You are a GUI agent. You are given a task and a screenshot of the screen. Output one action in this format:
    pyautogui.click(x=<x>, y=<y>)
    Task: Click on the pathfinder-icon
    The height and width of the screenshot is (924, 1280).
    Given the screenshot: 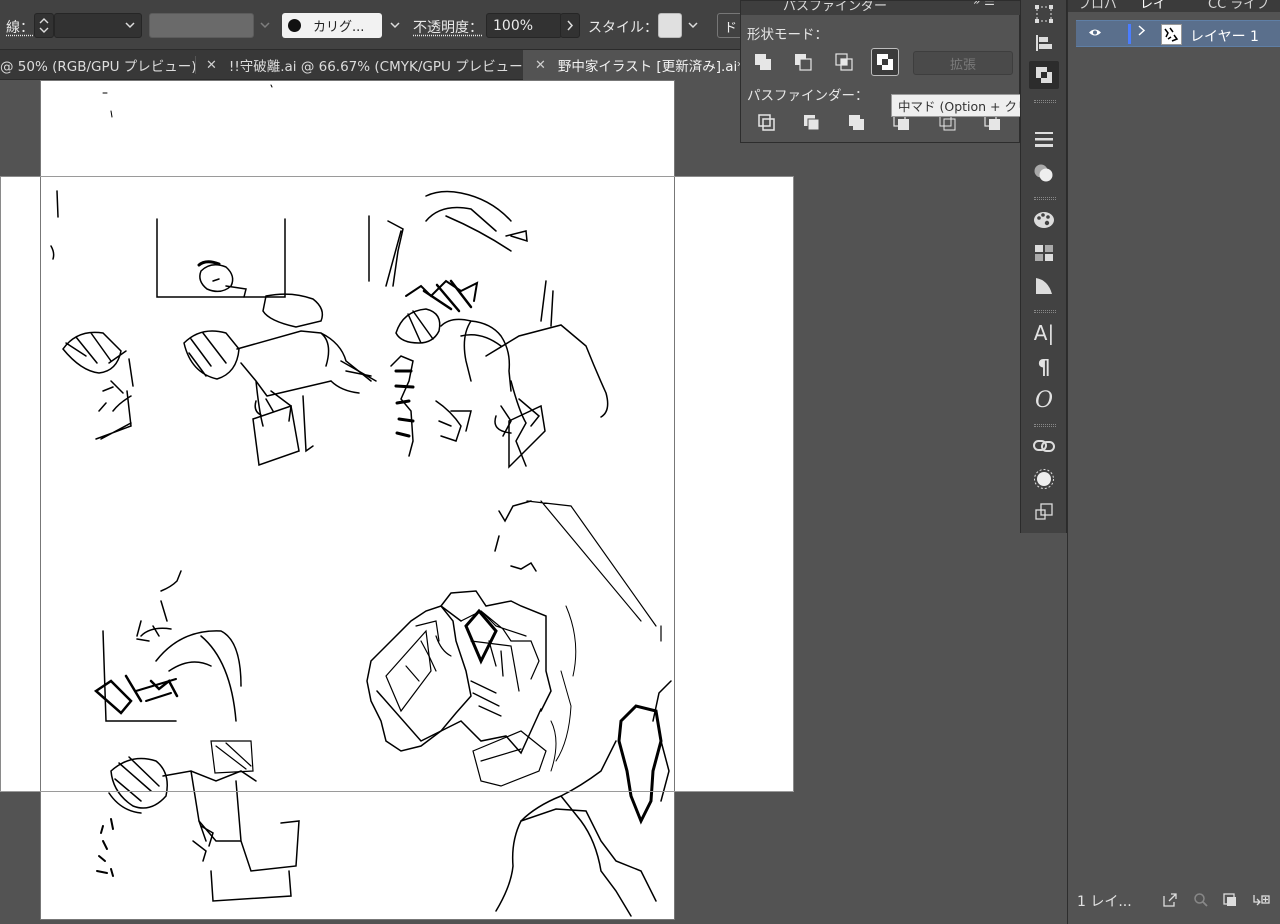 What is the action you would take?
    pyautogui.click(x=1044, y=75)
    